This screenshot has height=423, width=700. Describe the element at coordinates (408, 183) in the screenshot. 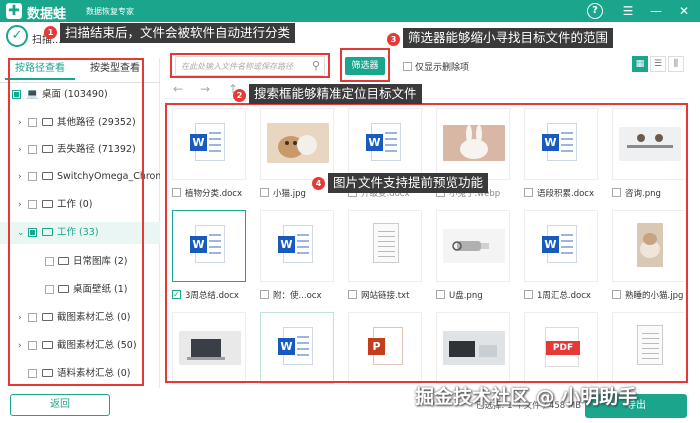

I see `annotation-callout-4: 图片文件支持提前预览功能` at that location.